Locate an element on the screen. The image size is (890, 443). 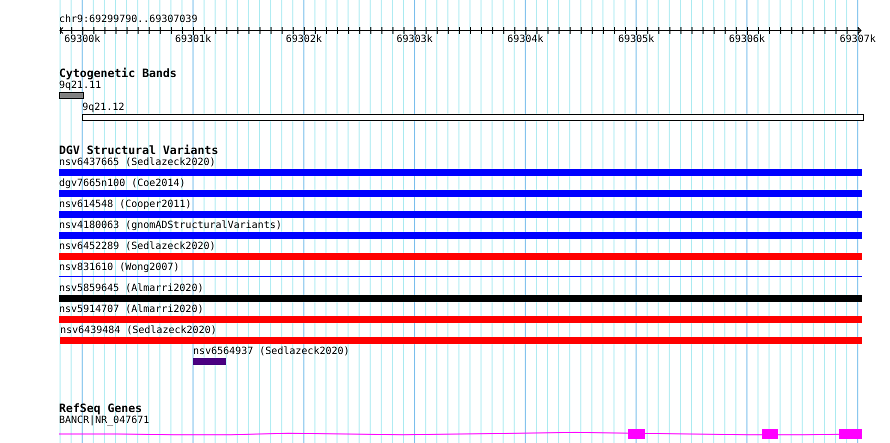
gene-drawing is located at coordinates (460, 434).